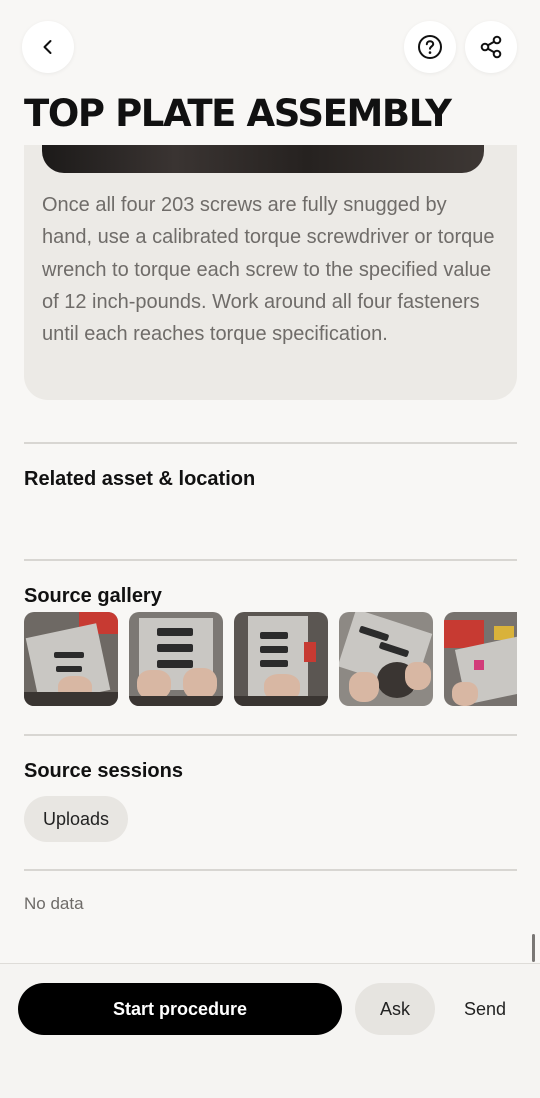 This screenshot has height=1098, width=540. What do you see at coordinates (533, 948) in the screenshot?
I see `scrollbar` at bounding box center [533, 948].